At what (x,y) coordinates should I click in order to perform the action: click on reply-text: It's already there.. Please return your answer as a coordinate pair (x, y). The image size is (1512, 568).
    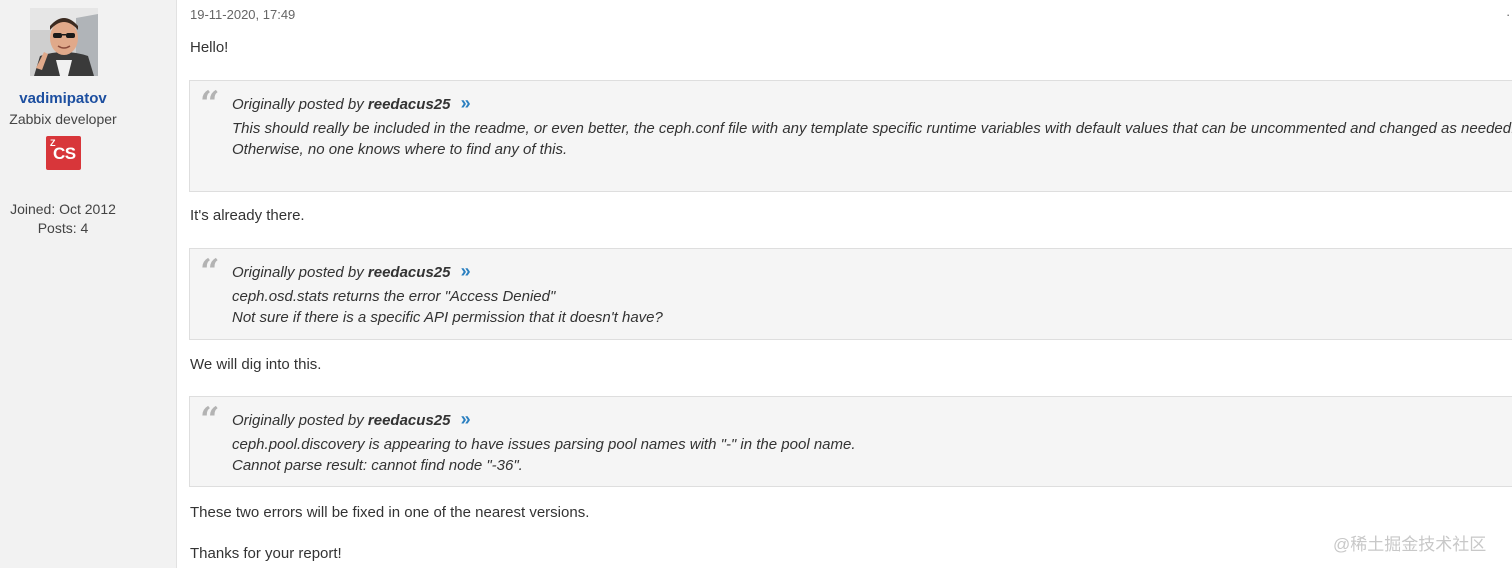
    Looking at the image, I should click on (247, 215).